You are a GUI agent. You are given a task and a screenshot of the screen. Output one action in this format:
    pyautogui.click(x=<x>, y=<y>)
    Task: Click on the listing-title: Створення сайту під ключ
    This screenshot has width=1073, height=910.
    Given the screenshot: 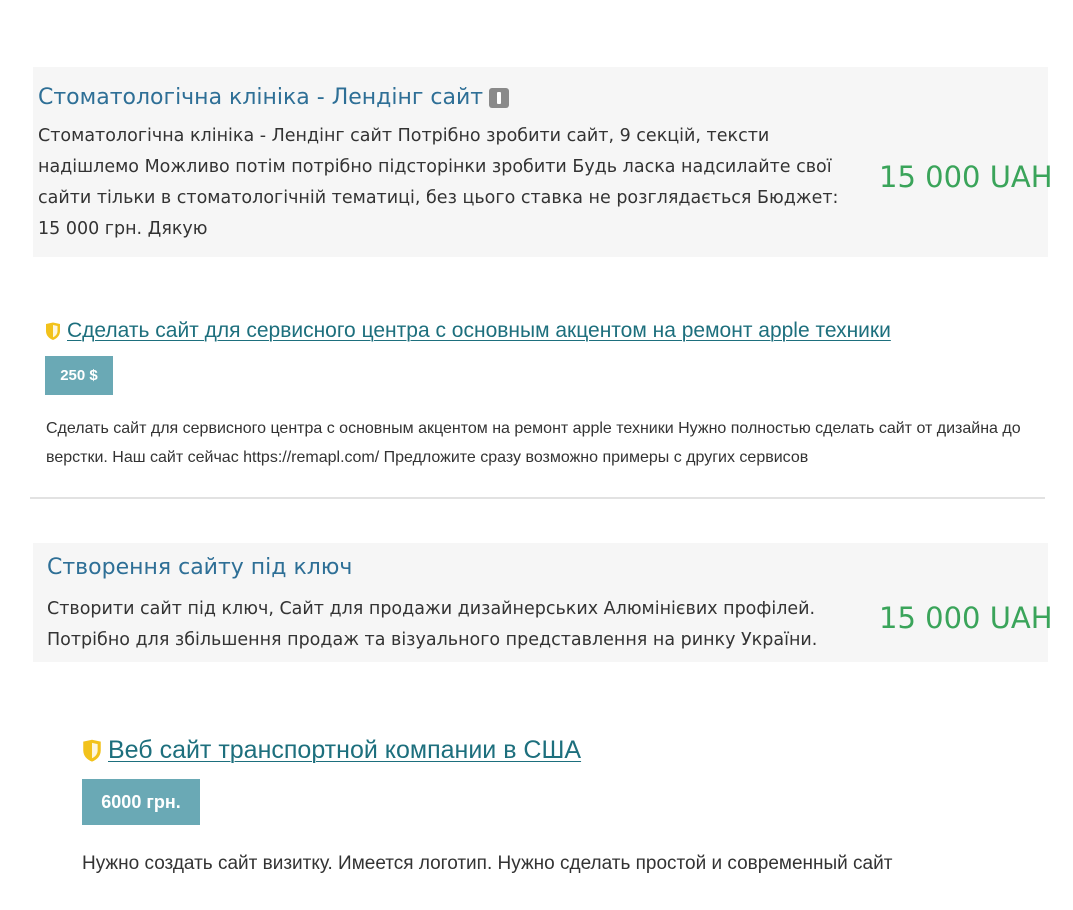 What is the action you would take?
    pyautogui.click(x=199, y=567)
    